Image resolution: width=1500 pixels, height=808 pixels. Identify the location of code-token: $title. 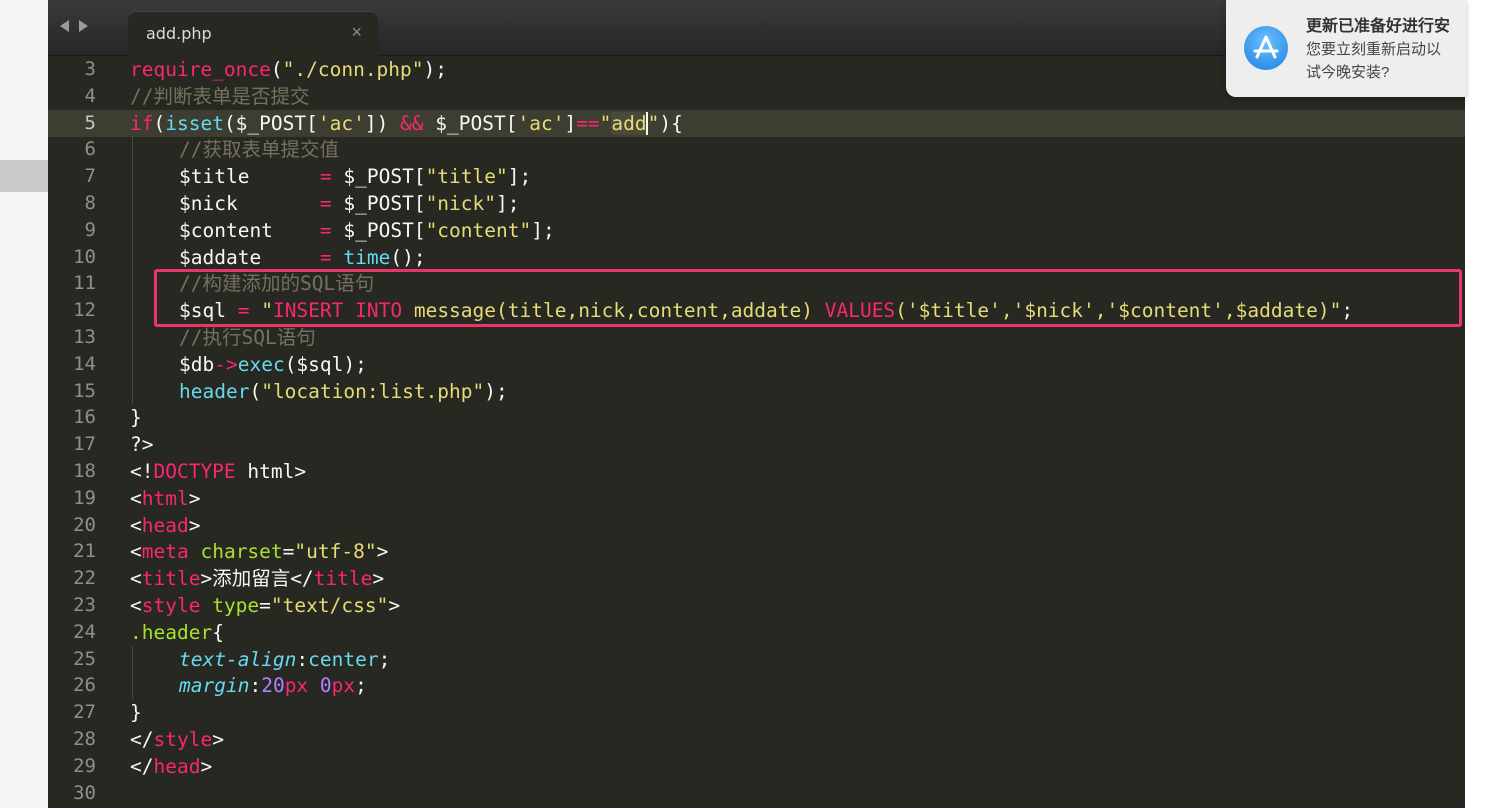
(249, 177).